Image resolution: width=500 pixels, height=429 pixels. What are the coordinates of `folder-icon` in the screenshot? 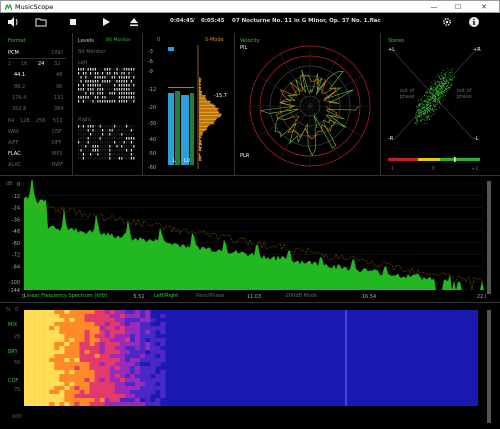 It's located at (41, 22).